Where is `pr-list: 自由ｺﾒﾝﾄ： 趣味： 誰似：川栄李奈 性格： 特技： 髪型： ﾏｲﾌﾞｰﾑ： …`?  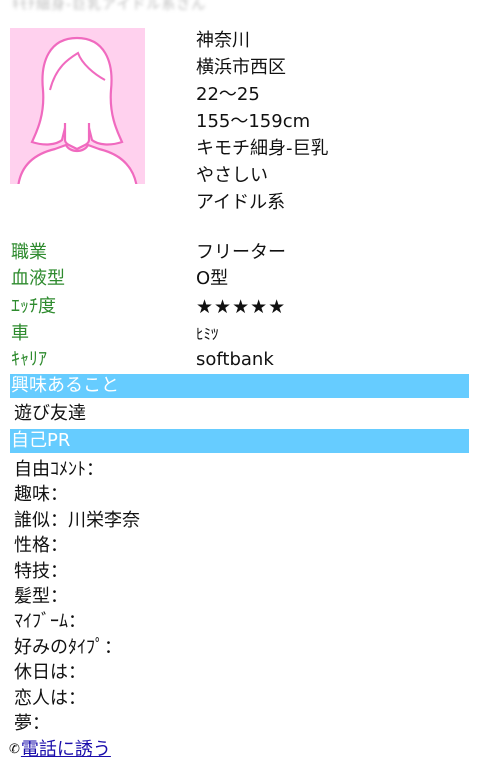
pr-list: 自由ｺﾒﾝﾄ： 趣味： 誰似：川栄李奈 性格： 特技： 髪型： ﾏｲﾌﾞｰﾑ： … is located at coordinates (77, 596).